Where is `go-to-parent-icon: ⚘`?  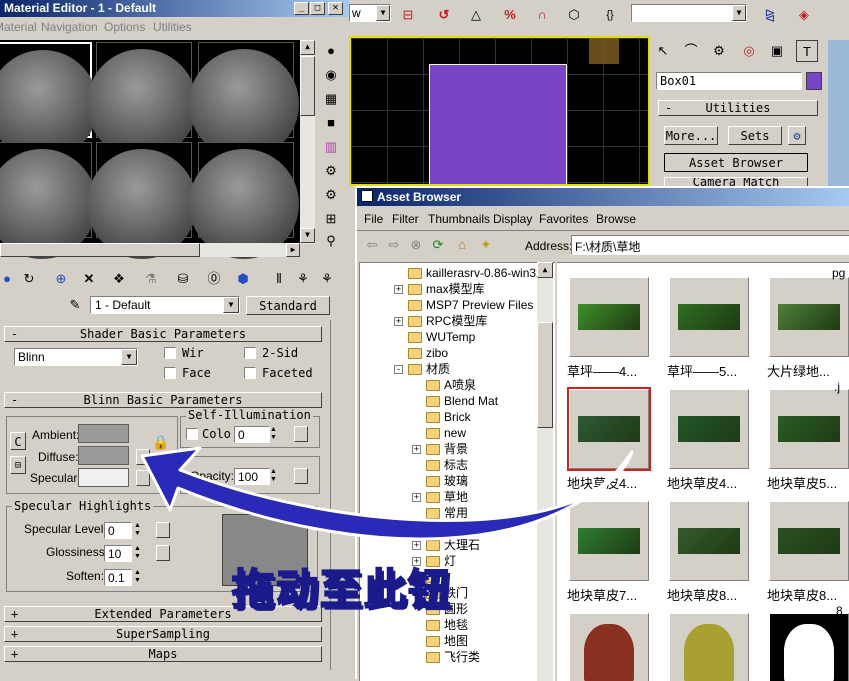 go-to-parent-icon: ⚘ is located at coordinates (303, 279).